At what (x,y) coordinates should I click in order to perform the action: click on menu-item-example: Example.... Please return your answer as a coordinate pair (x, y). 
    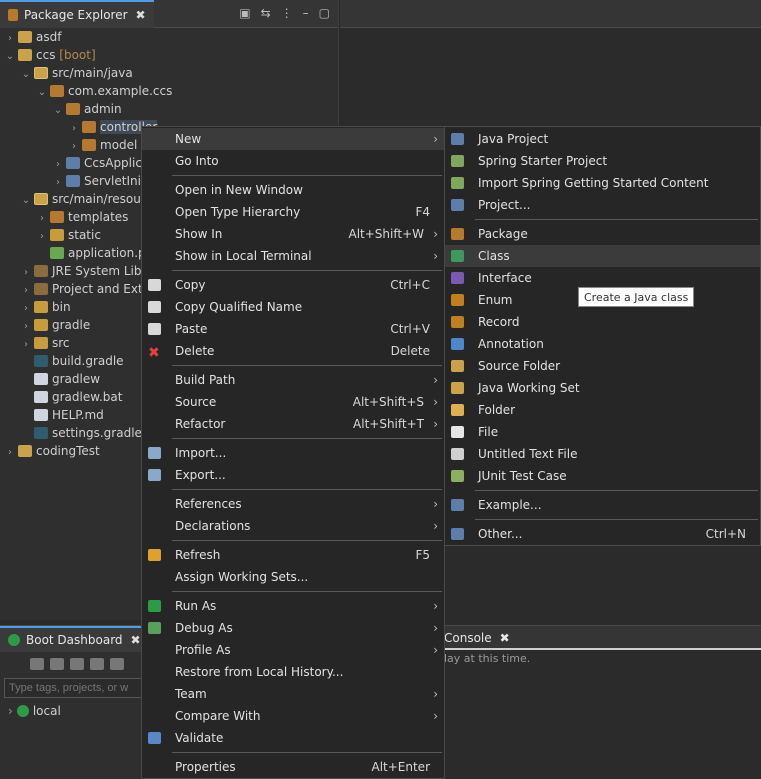
    Looking at the image, I should click on (602, 505).